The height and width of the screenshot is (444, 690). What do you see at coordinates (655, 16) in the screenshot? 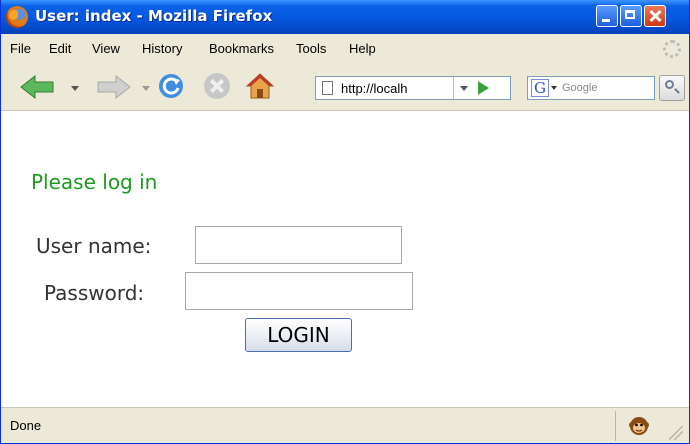
I see `close-button` at bounding box center [655, 16].